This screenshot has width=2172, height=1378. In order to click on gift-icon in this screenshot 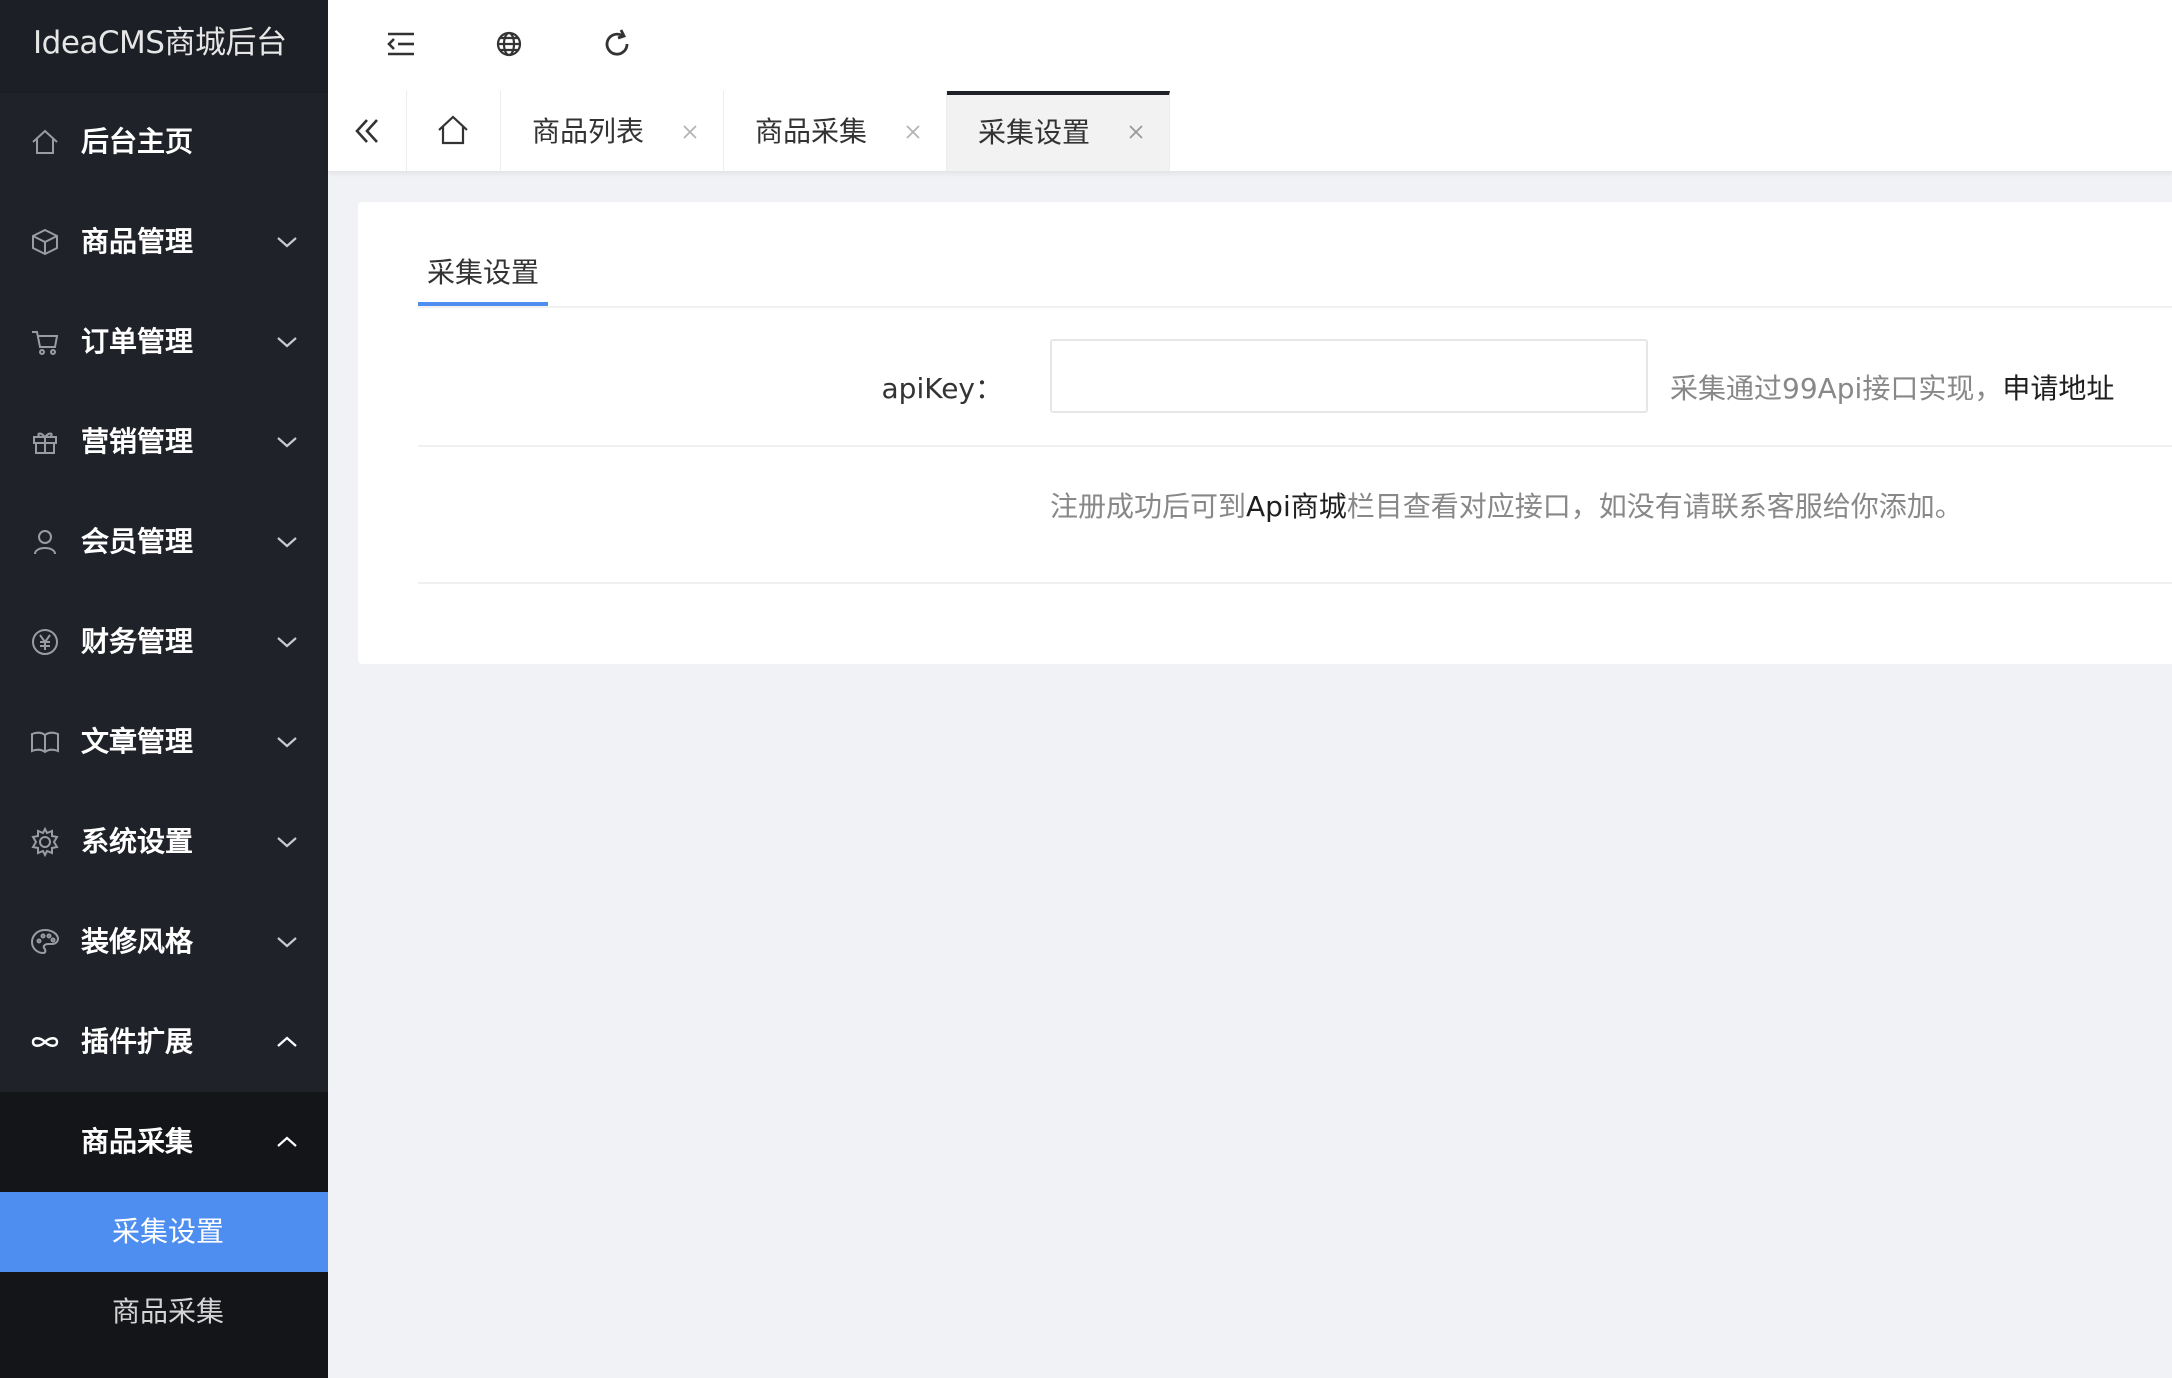, I will do `click(45, 443)`.